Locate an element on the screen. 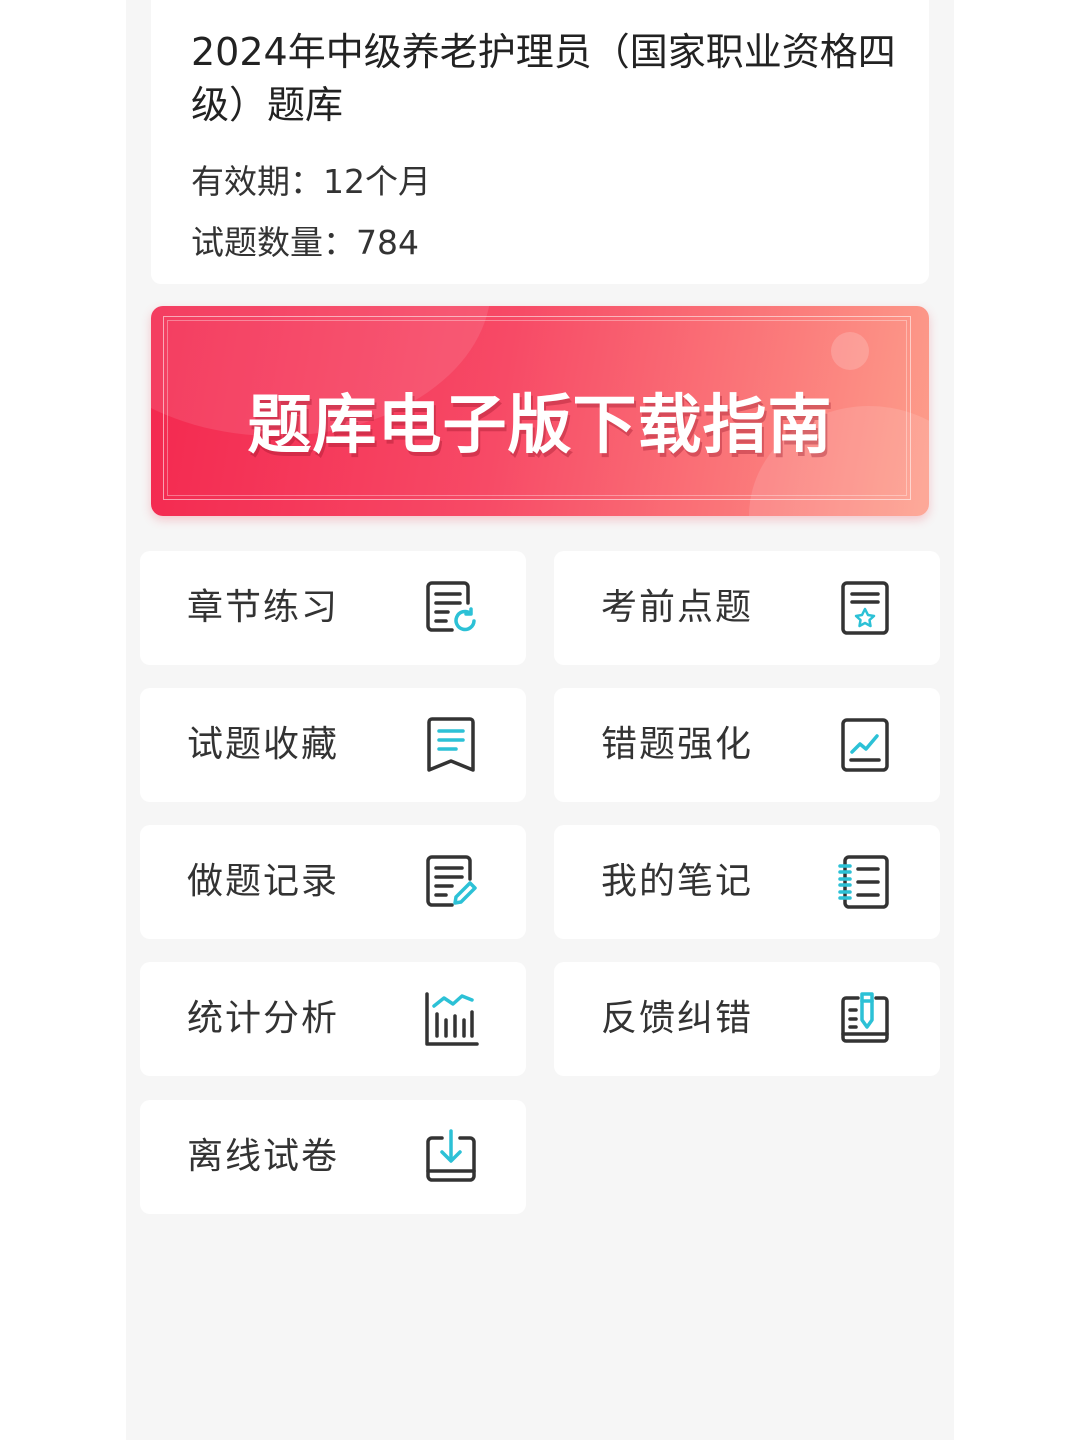  menu-feedback: 反馈纠错 is located at coordinates (747, 1019).